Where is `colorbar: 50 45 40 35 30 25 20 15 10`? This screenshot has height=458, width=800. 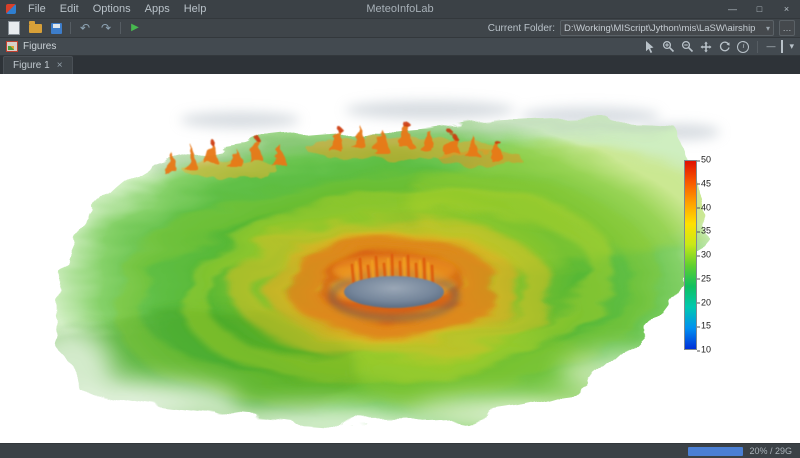 colorbar: 50 45 40 35 30 25 20 15 10 is located at coordinates (714, 254).